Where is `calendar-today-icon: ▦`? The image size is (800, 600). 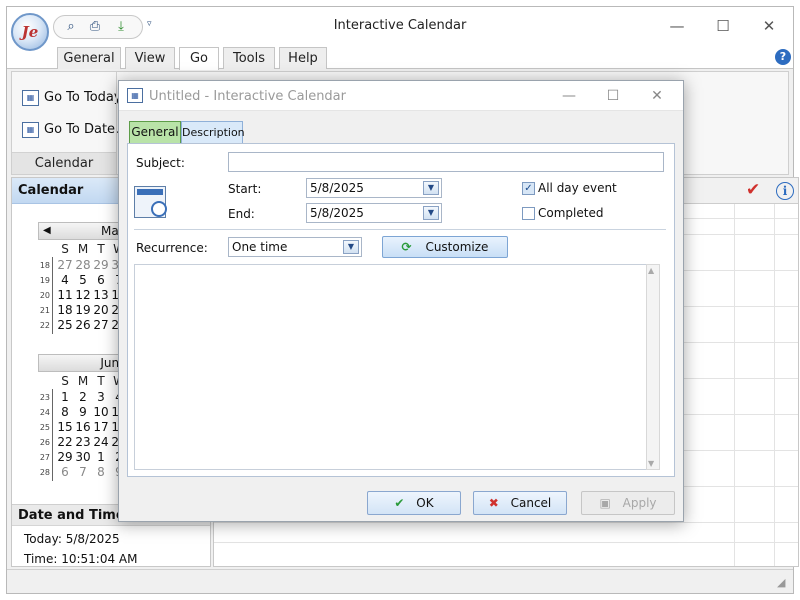 calendar-today-icon: ▦ is located at coordinates (30, 98).